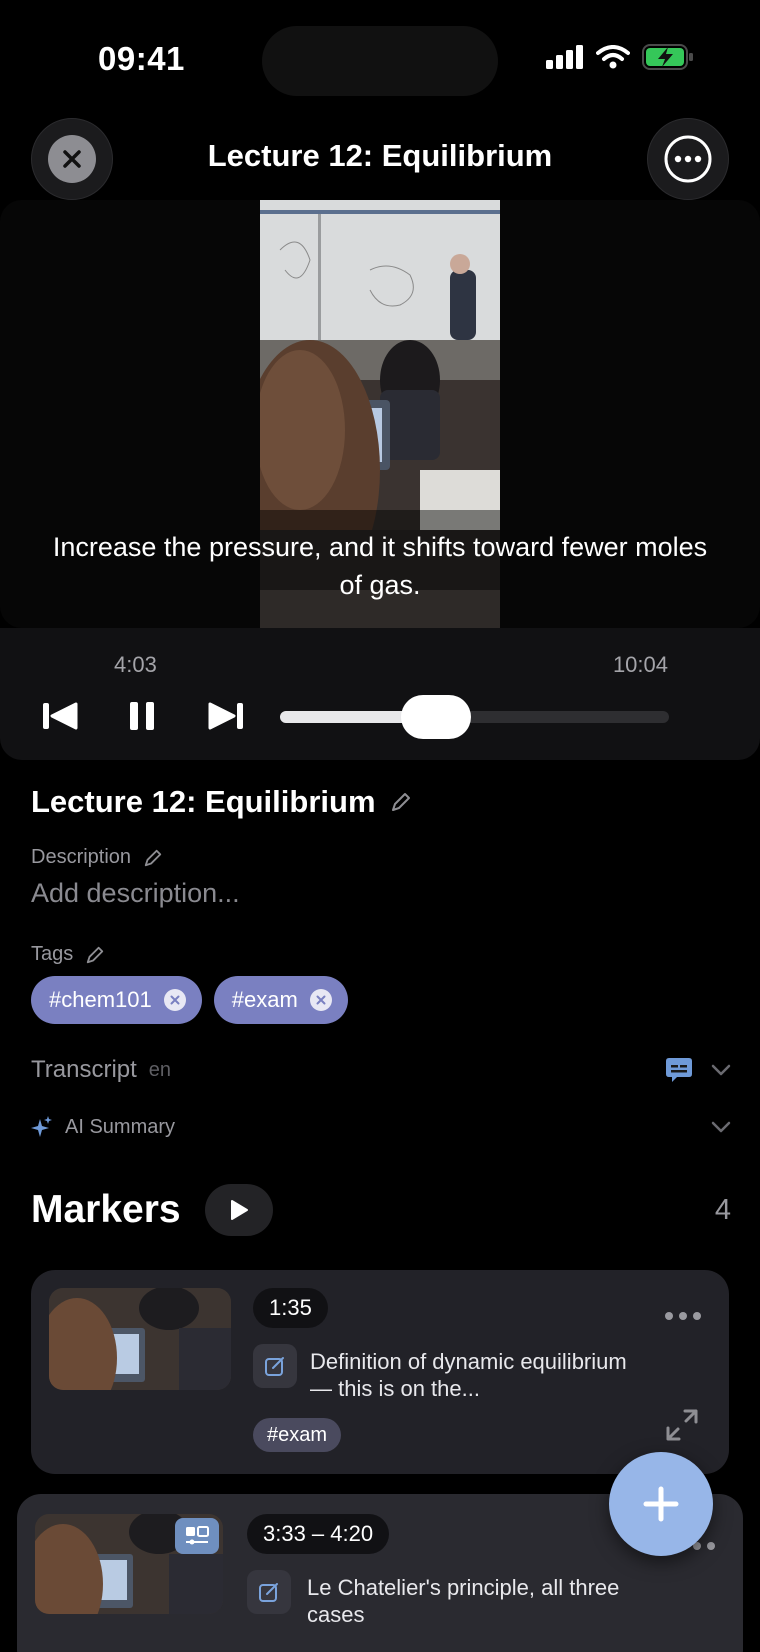 The width and height of the screenshot is (760, 1652). Describe the element at coordinates (722, 1209) in the screenshot. I see `markers-count: 4` at that location.